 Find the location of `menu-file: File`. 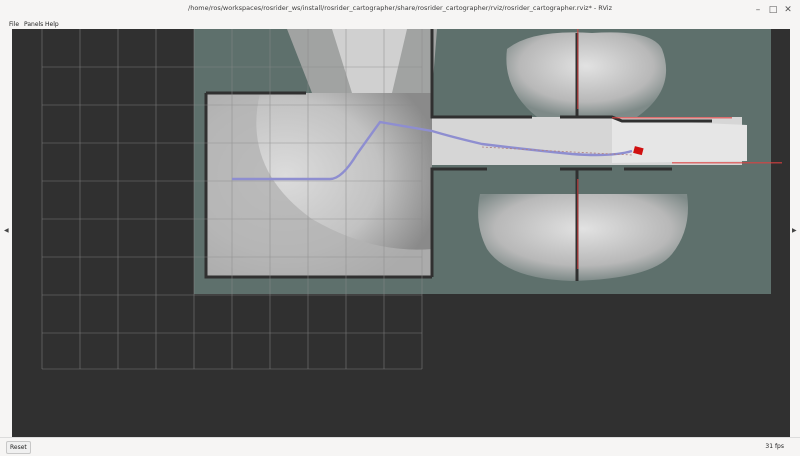

menu-file: File is located at coordinates (14, 24).